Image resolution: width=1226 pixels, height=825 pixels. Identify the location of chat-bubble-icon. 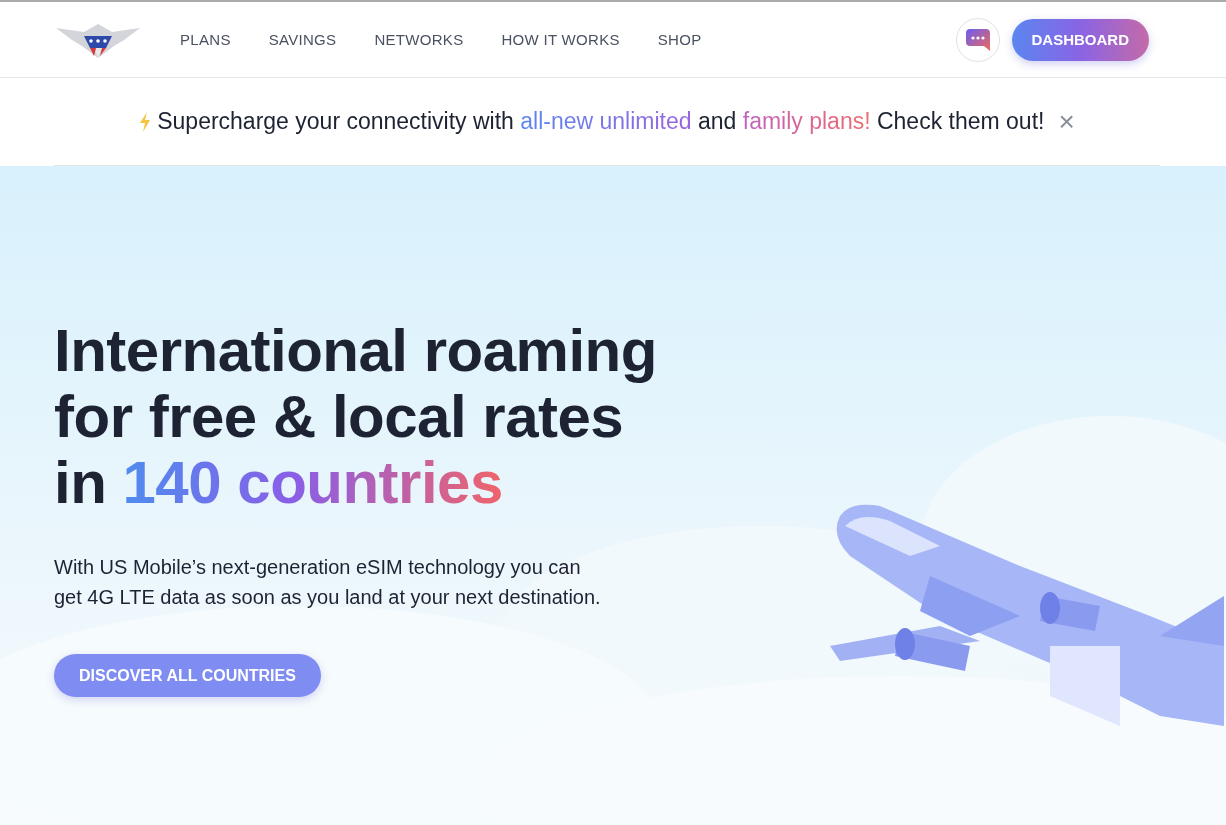
(977, 39).